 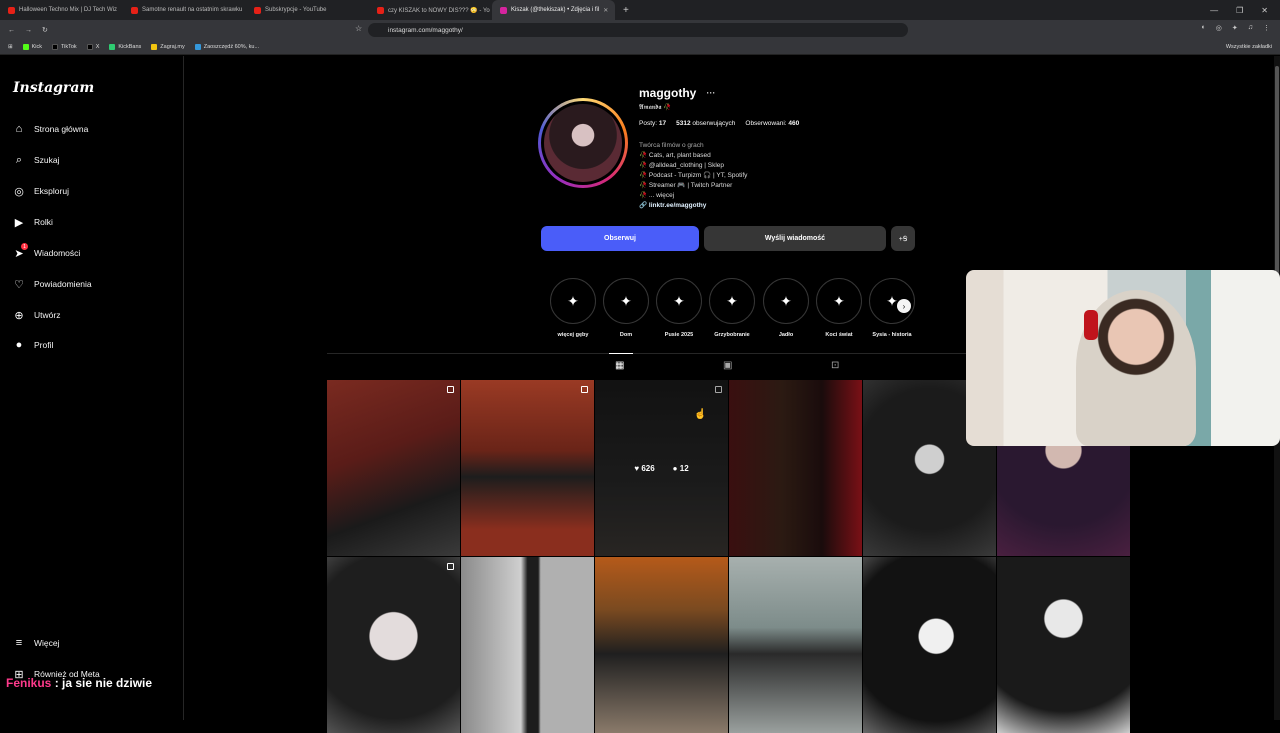 What do you see at coordinates (583, 143) in the screenshot?
I see `profile-avatar` at bounding box center [583, 143].